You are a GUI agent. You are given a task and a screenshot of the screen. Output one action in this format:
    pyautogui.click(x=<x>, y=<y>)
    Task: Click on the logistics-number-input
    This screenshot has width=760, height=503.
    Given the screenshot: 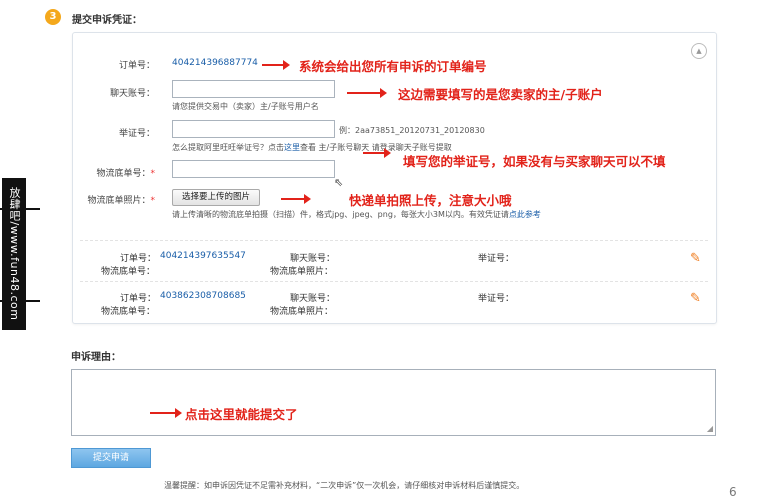 What is the action you would take?
    pyautogui.click(x=253, y=169)
    